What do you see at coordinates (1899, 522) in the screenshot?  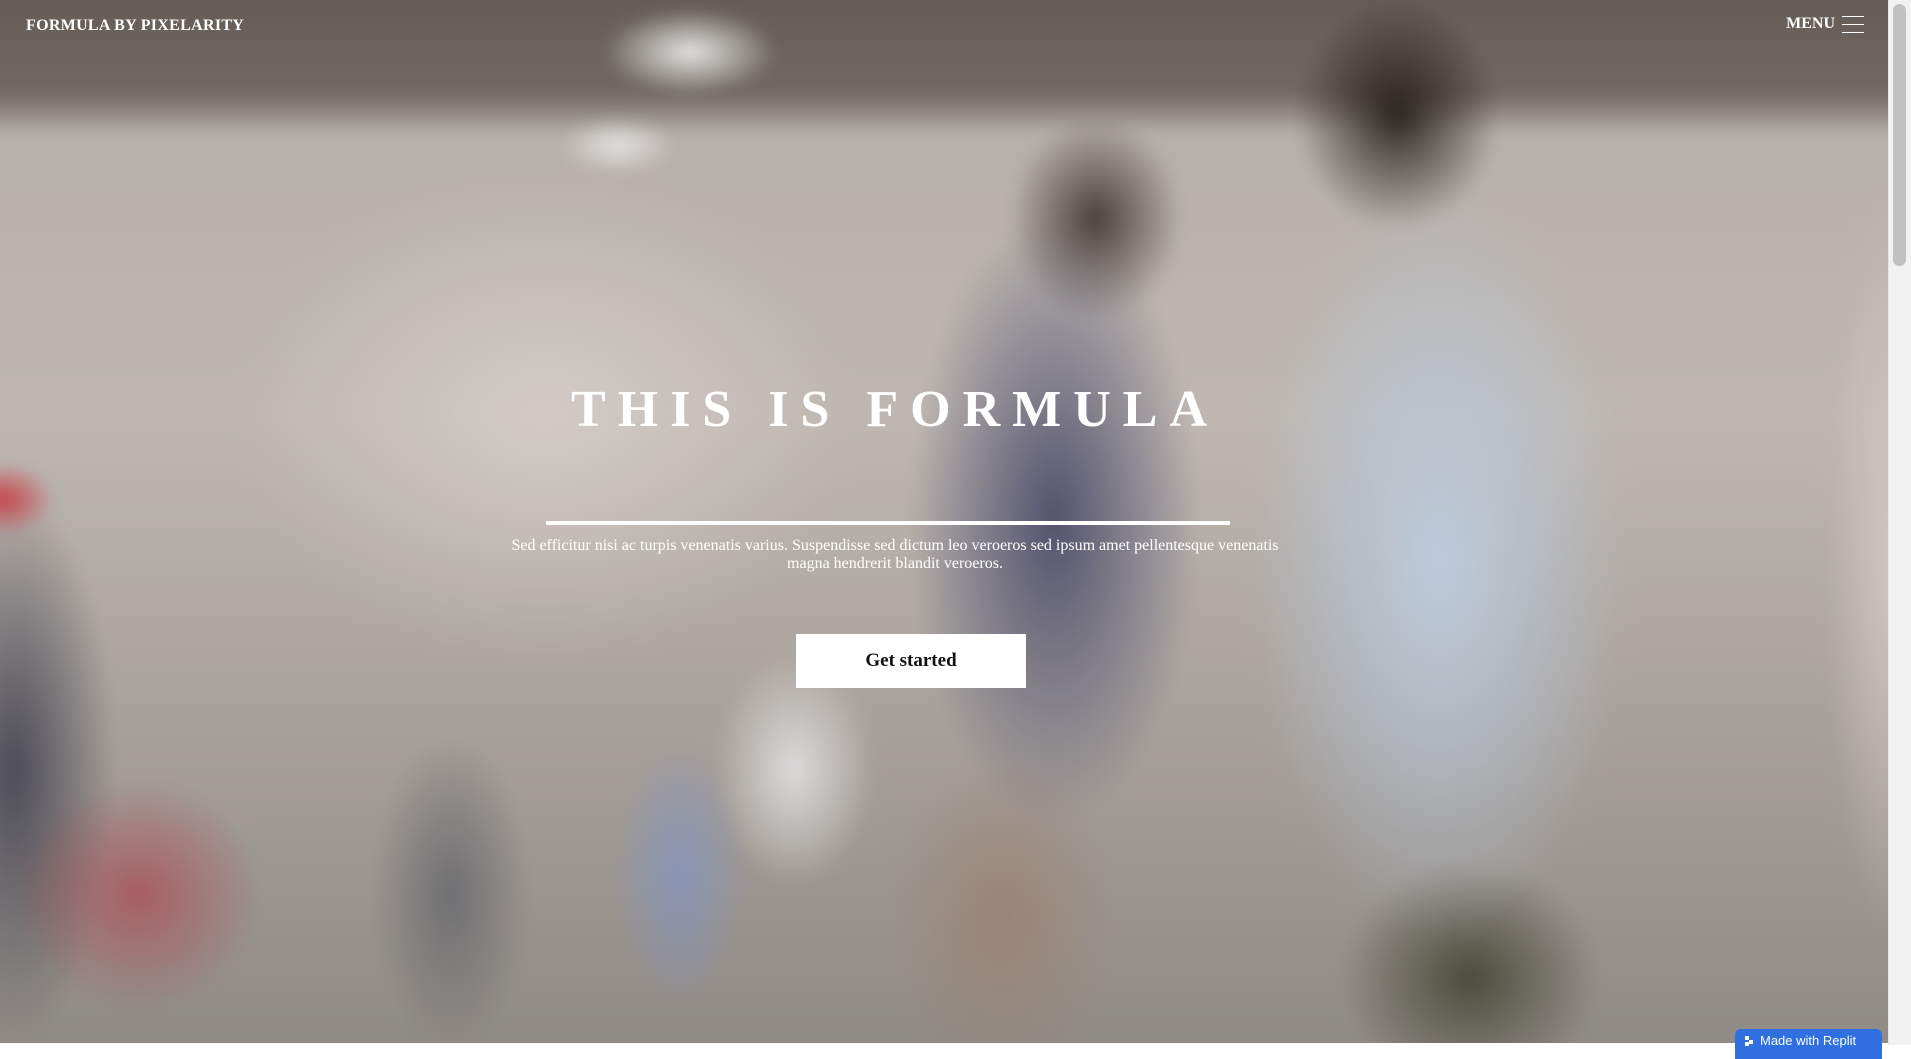 I see `vertical-scrollbar` at bounding box center [1899, 522].